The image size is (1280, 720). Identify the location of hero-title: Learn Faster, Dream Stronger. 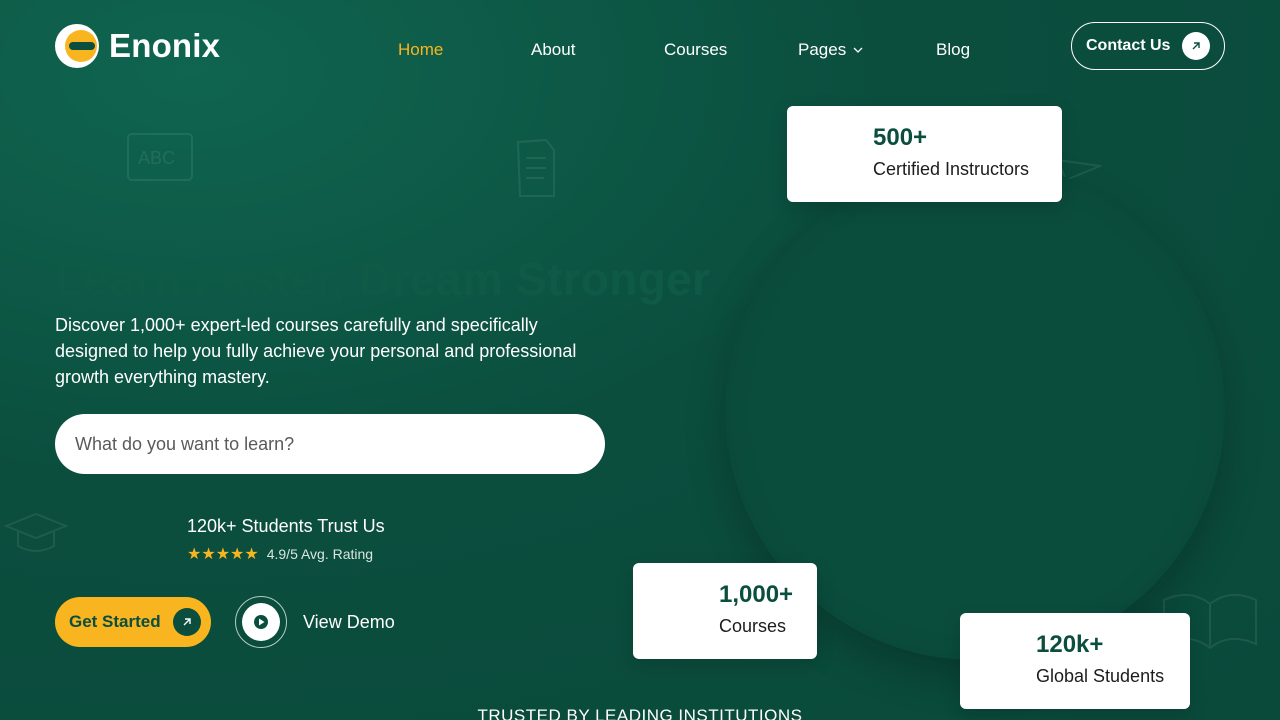
(383, 279).